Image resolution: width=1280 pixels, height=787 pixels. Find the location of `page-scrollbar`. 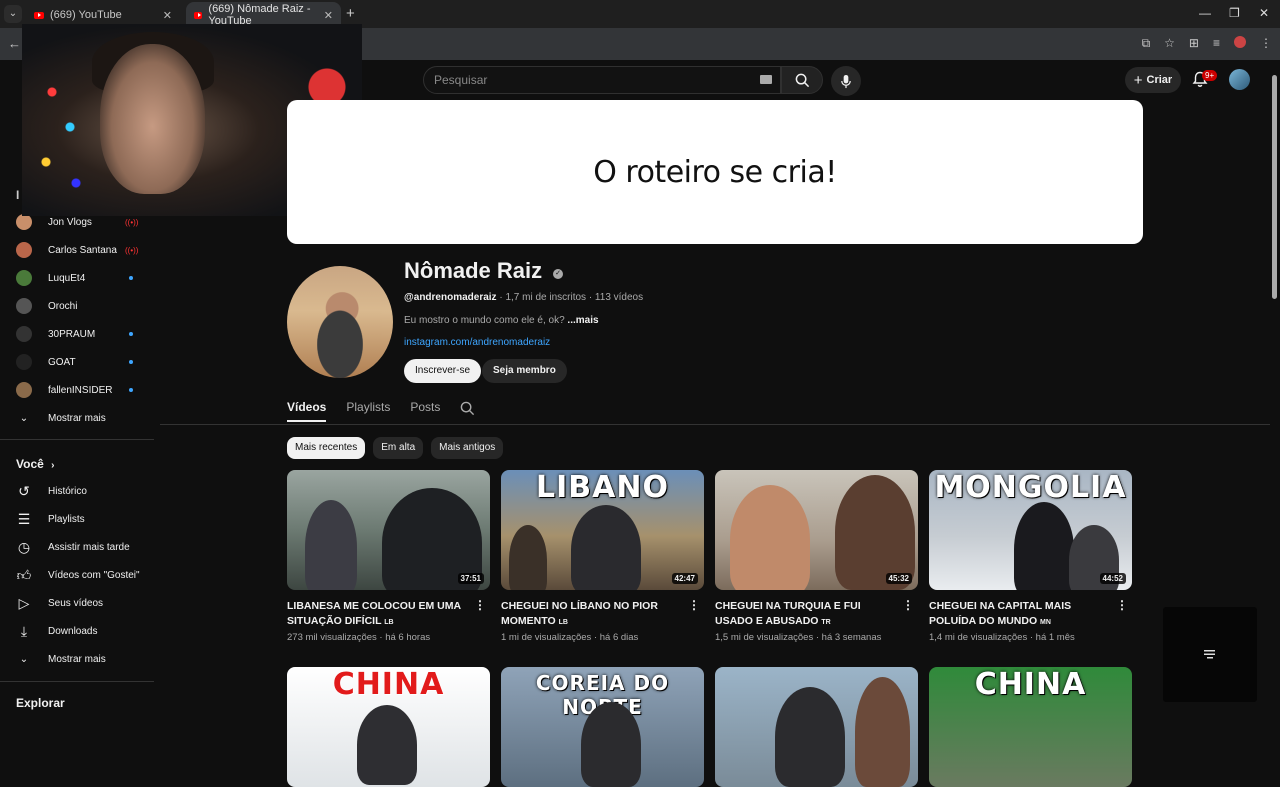

page-scrollbar is located at coordinates (1274, 187).